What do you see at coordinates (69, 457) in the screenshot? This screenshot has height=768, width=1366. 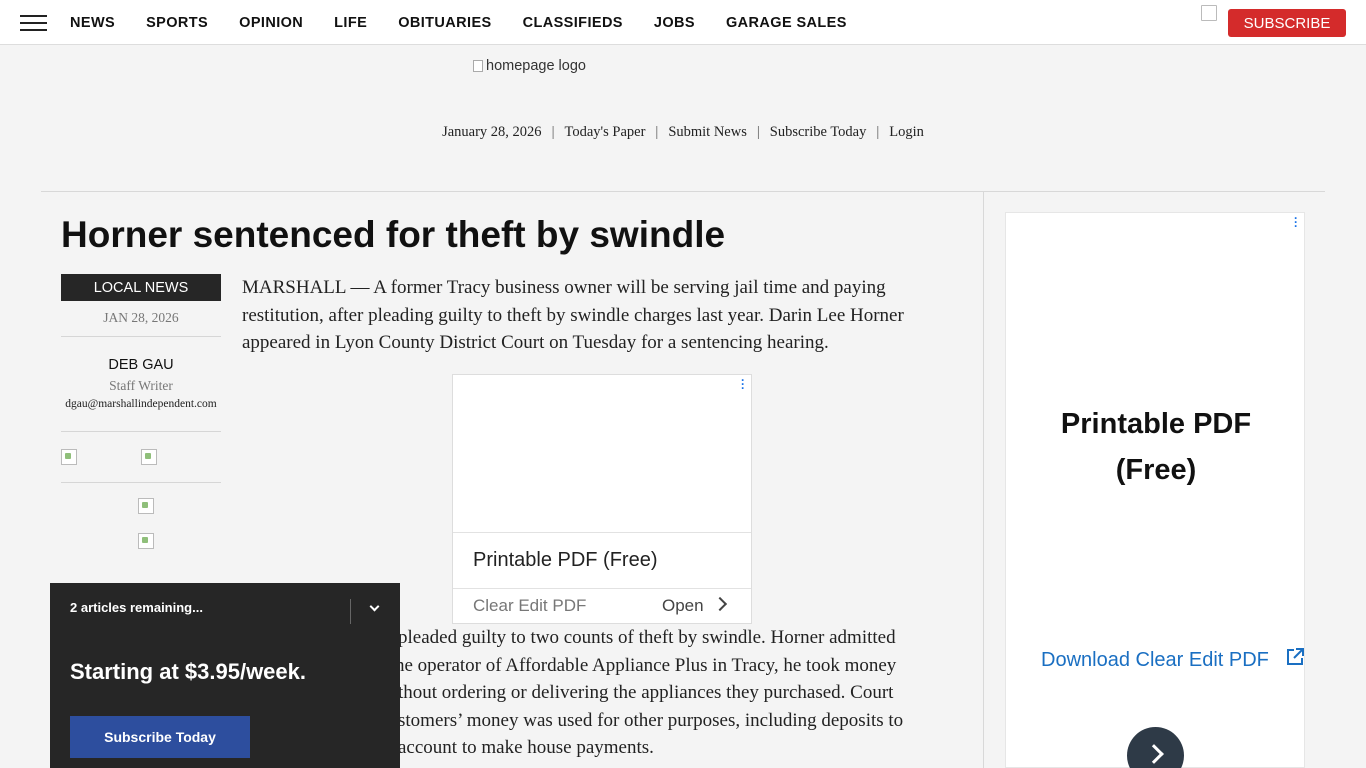 I see `facebook-share-icon` at bounding box center [69, 457].